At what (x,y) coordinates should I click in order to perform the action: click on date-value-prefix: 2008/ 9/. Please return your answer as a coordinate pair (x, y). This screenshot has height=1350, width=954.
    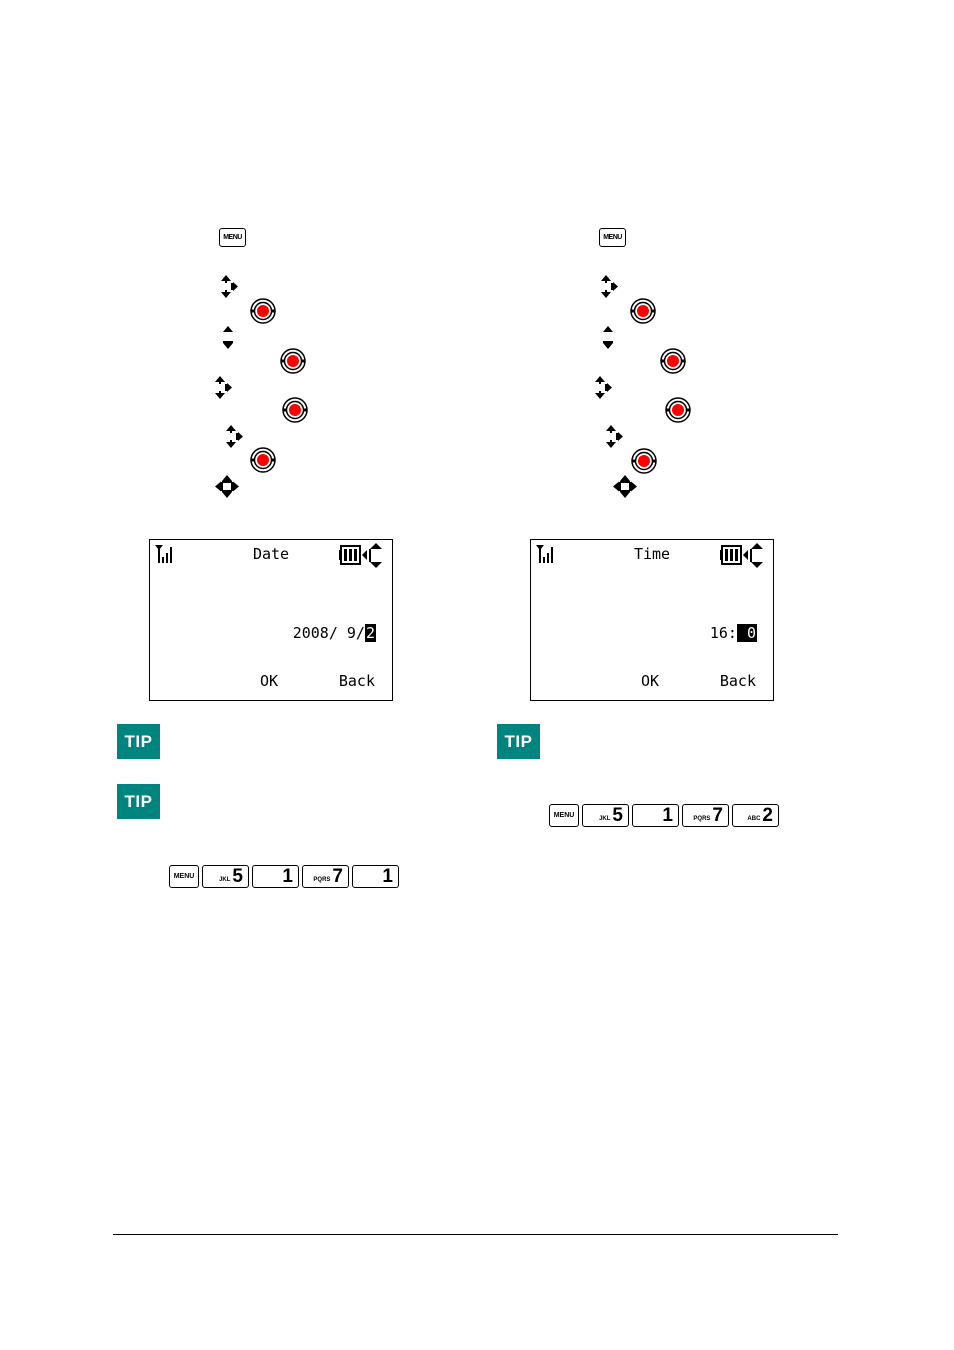
    Looking at the image, I should click on (328, 633).